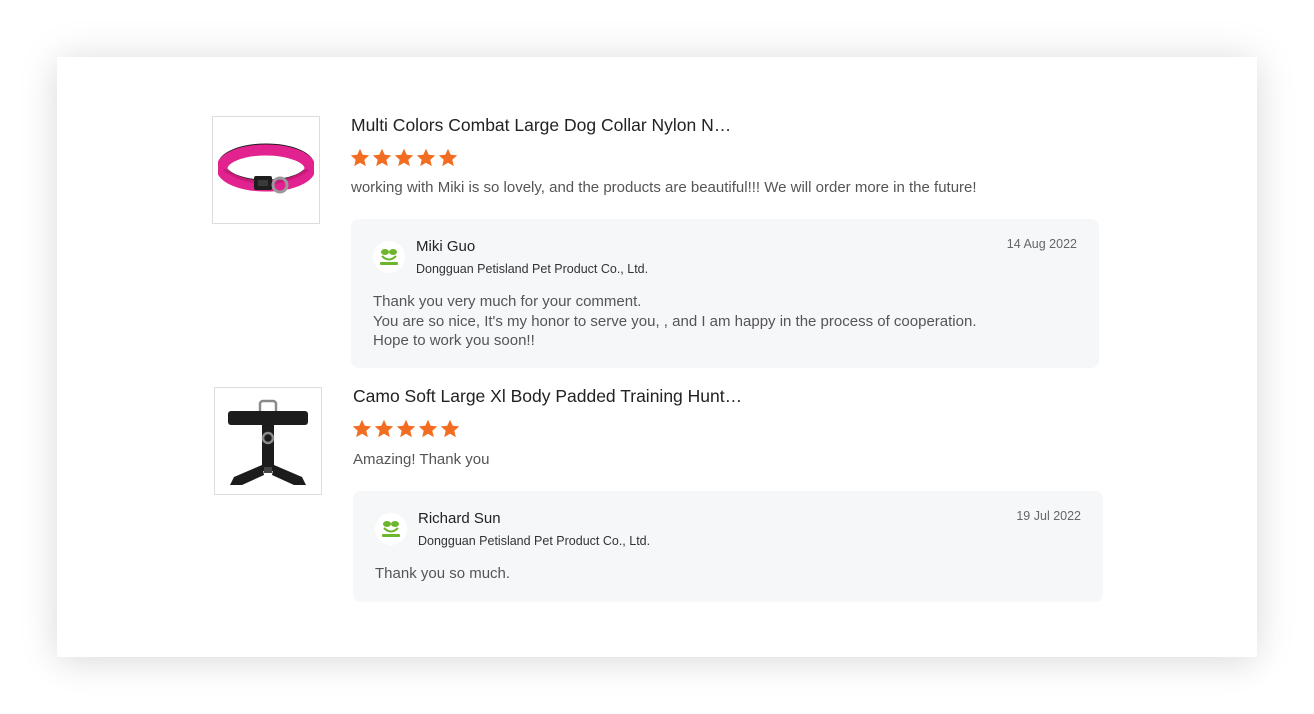 The height and width of the screenshot is (714, 1314). Describe the element at coordinates (534, 541) in the screenshot. I see `reply-company: Dongguan Petisland Pet Product Co., Ltd.` at that location.